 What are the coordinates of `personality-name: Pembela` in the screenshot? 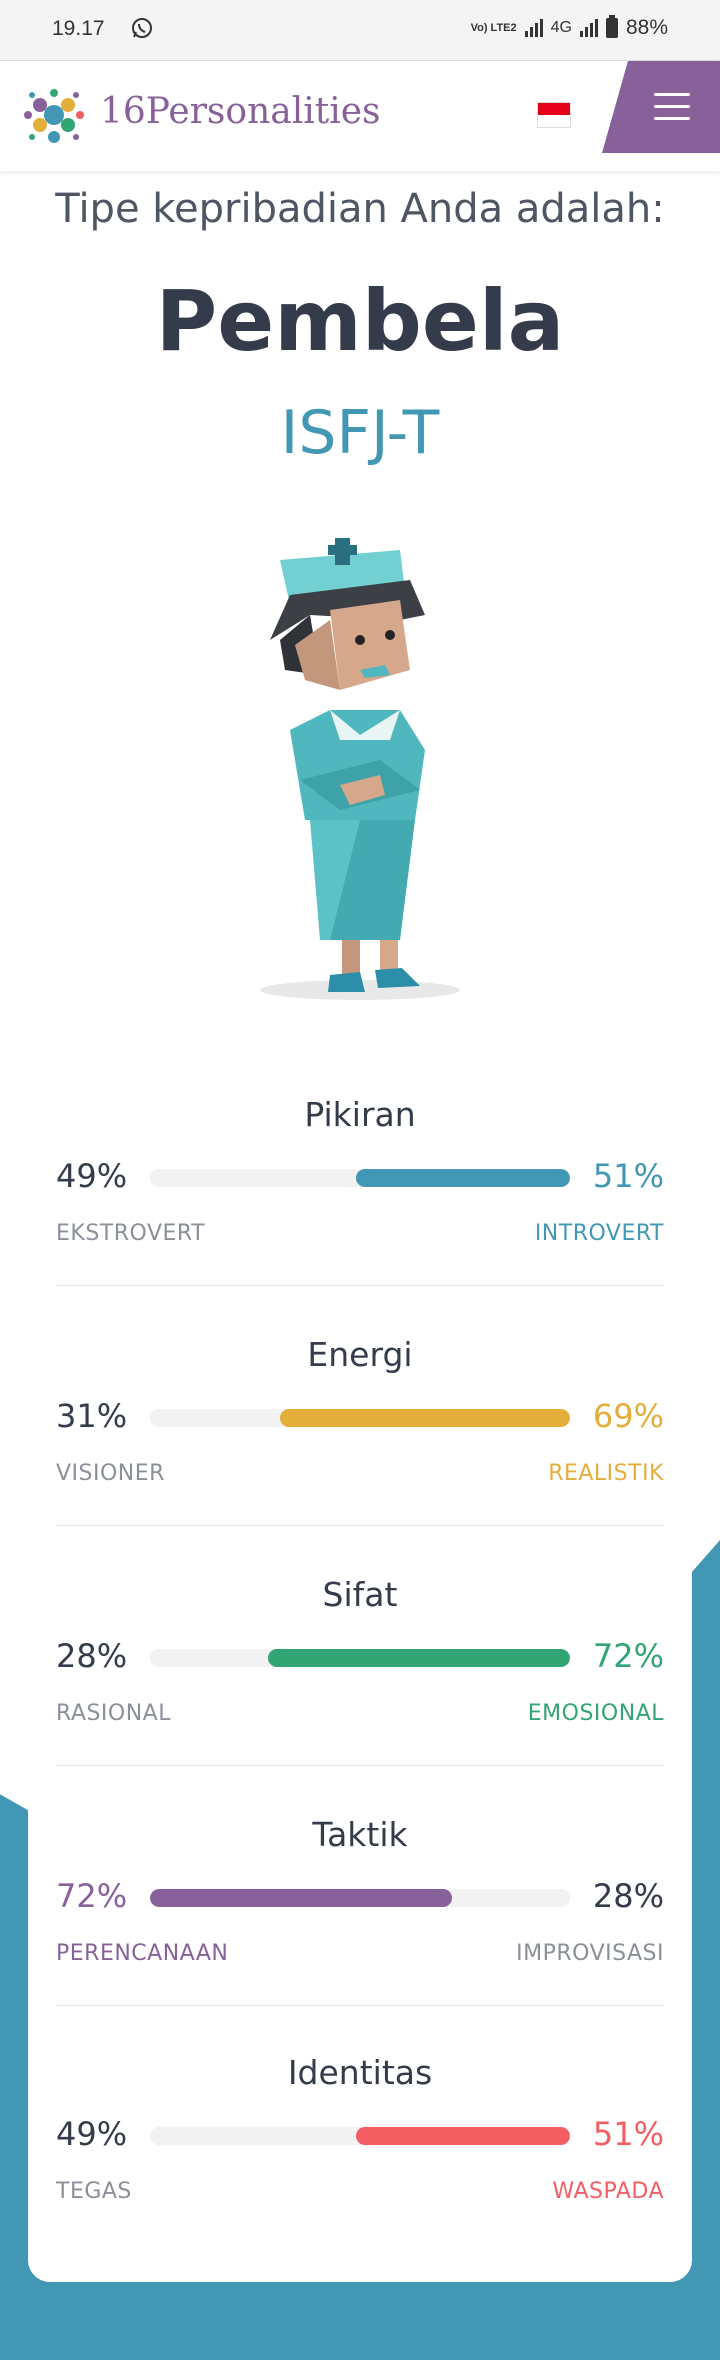 It's located at (360, 321).